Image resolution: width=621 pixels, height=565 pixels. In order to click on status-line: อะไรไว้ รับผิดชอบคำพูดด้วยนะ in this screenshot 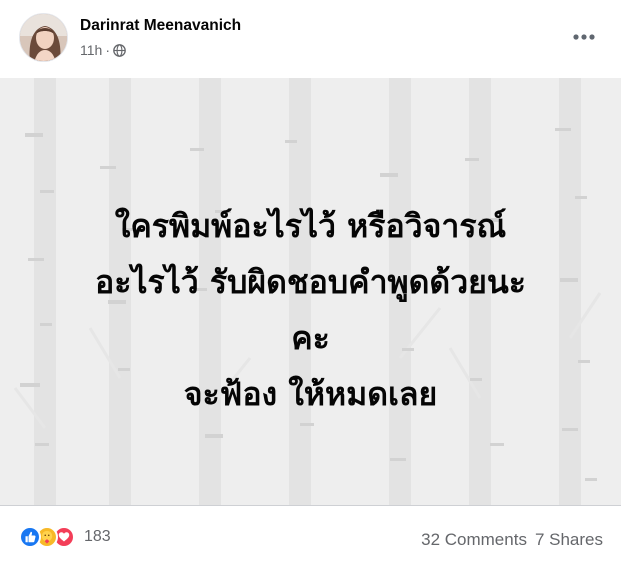, I will do `click(310, 282)`.